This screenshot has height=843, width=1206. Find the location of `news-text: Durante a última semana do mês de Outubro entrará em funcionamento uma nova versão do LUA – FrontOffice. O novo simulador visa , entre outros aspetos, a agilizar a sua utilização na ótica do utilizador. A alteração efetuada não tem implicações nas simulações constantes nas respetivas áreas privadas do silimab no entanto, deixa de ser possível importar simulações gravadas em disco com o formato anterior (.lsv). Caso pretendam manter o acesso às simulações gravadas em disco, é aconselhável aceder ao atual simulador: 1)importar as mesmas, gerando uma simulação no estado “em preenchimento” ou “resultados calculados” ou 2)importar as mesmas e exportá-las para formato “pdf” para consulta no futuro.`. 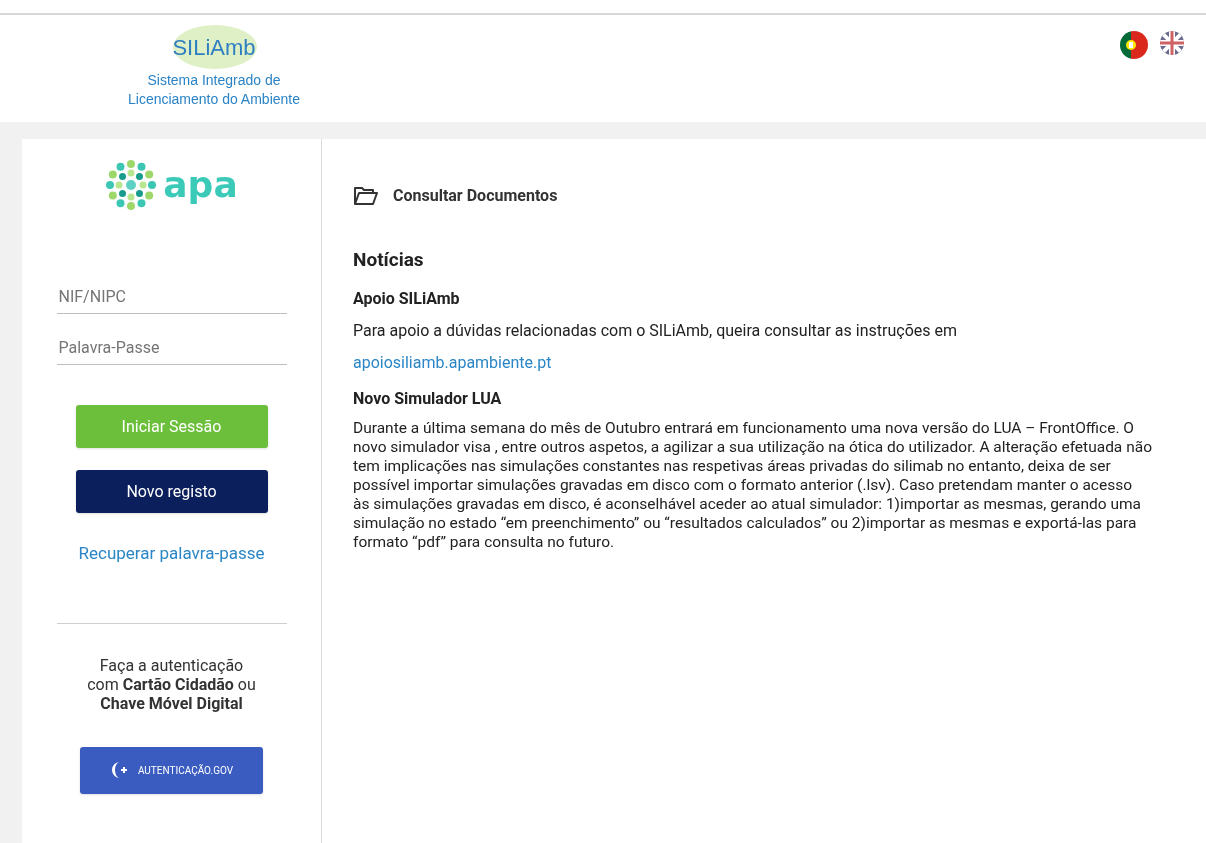

news-text: Durante a última semana do mês de Outubro entrará em funcionamento uma nova versão do LUA – FrontOffice. O novo simulador visa , entre outros aspetos, a agilizar a sua utilização na ótica do utilizador. A alteração efetuada não tem implicações nas simulações constantes nas respetivas áreas privadas do silimab no entanto, deixa de ser possível importar simulações gravadas em disco com o formato anterior (.lsv). Caso pretendam manter o acesso às simulações gravadas em disco, é aconselhável aceder ao atual simulador: 1)importar as mesmas, gerando uma simulação no estado “em preenchimento” ou “resultados calculados” ou 2)importar as mesmas e exportá-las para formato “pdf” para consulta no futuro. is located at coordinates (752, 485).